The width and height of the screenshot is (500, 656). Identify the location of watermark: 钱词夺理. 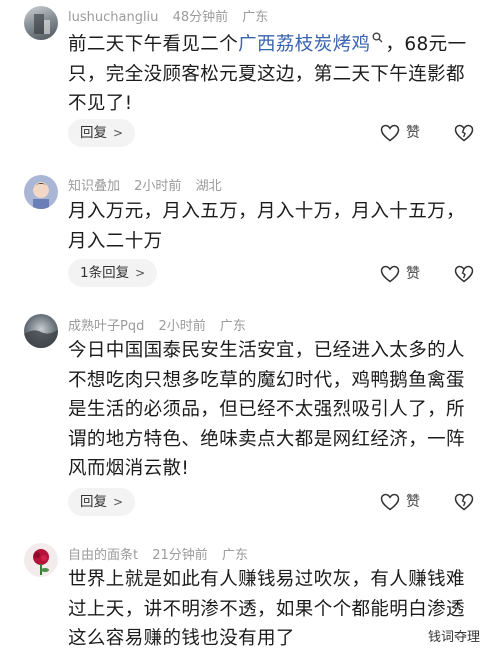
(454, 637).